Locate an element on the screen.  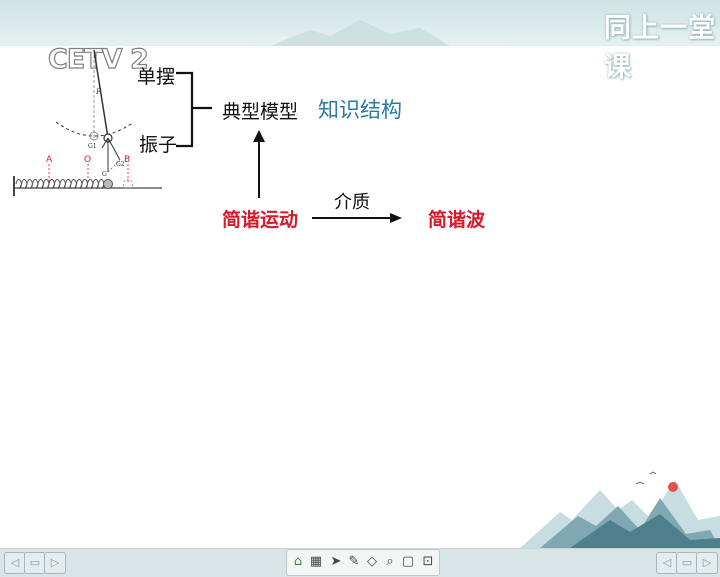
search-icon: ⌕ is located at coordinates (390, 562).